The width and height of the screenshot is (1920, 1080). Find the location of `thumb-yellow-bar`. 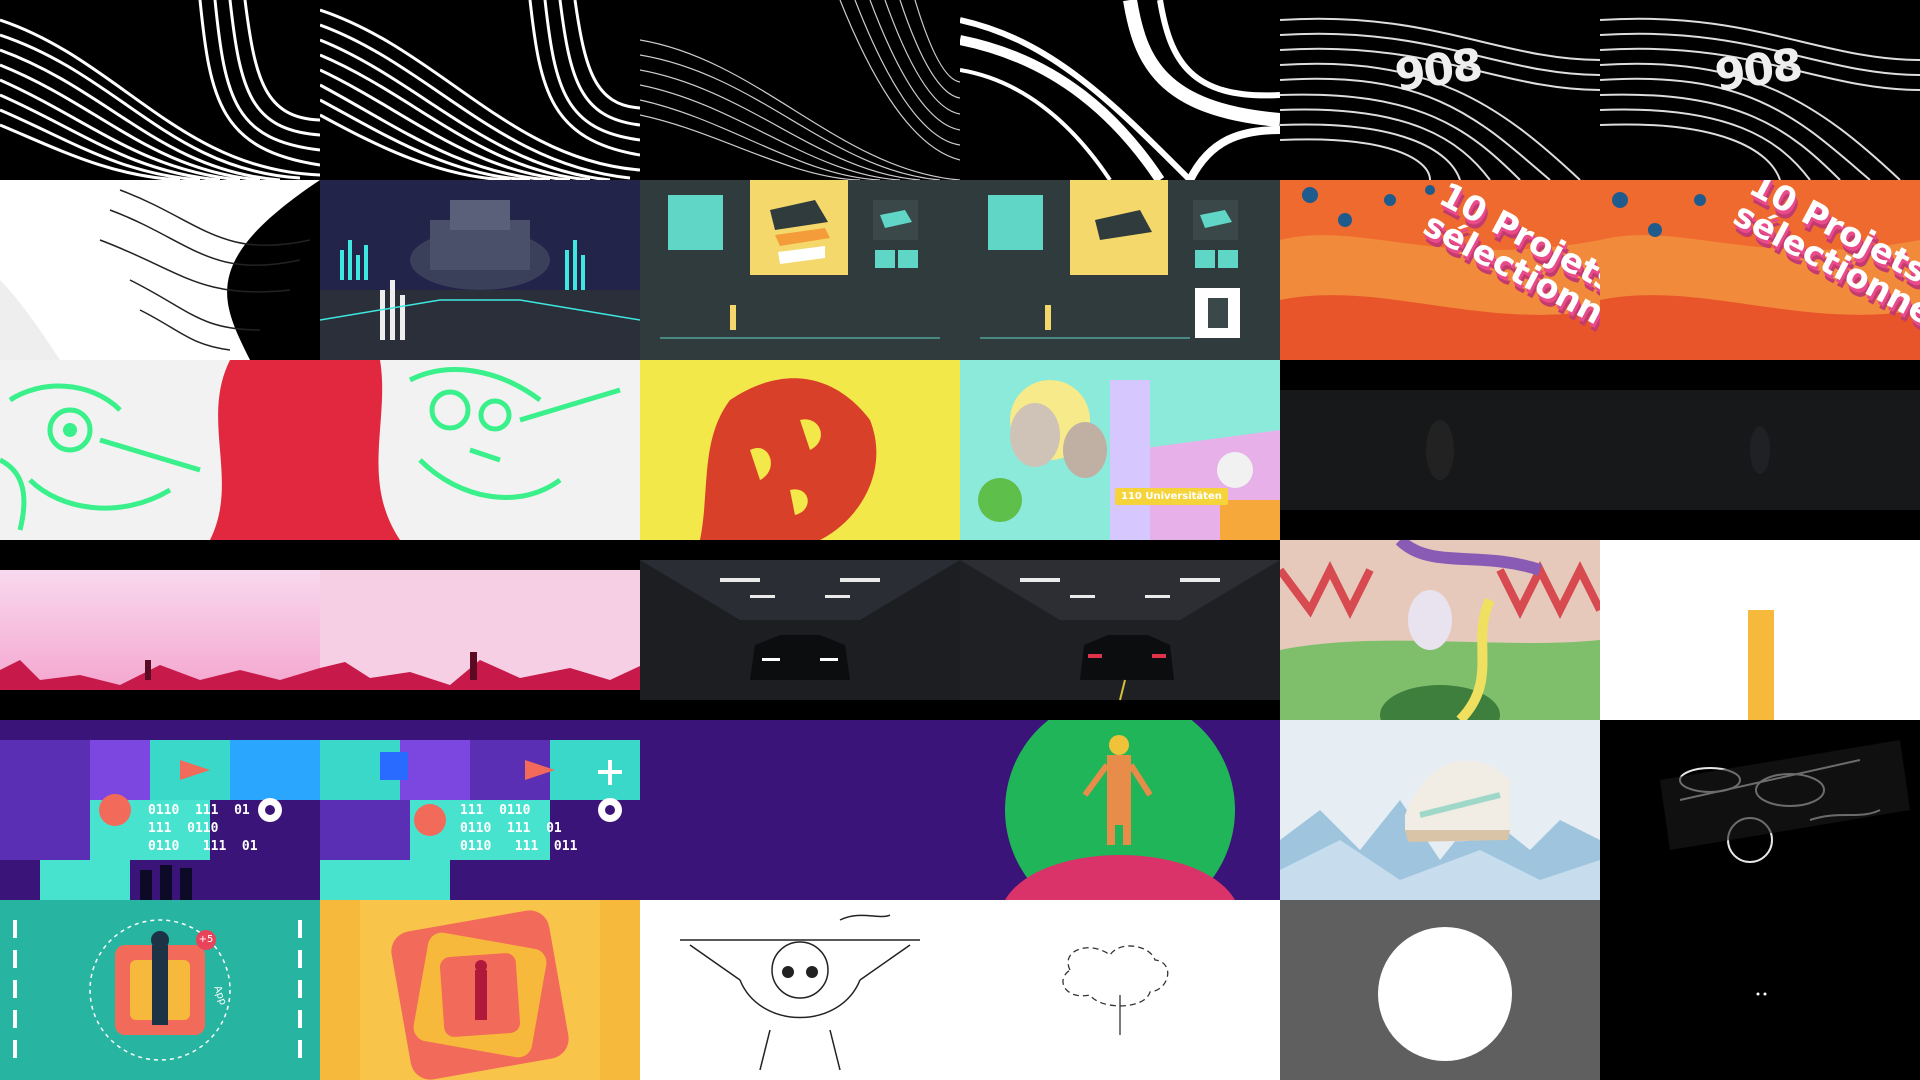

thumb-yellow-bar is located at coordinates (1760, 630).